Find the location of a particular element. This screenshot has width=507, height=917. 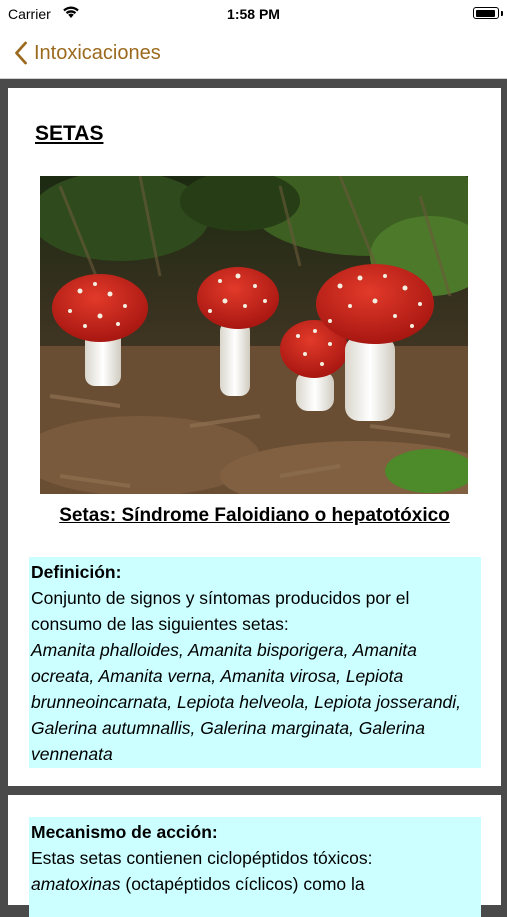

navigation-bar: Intoxicaciones is located at coordinates (253, 53).